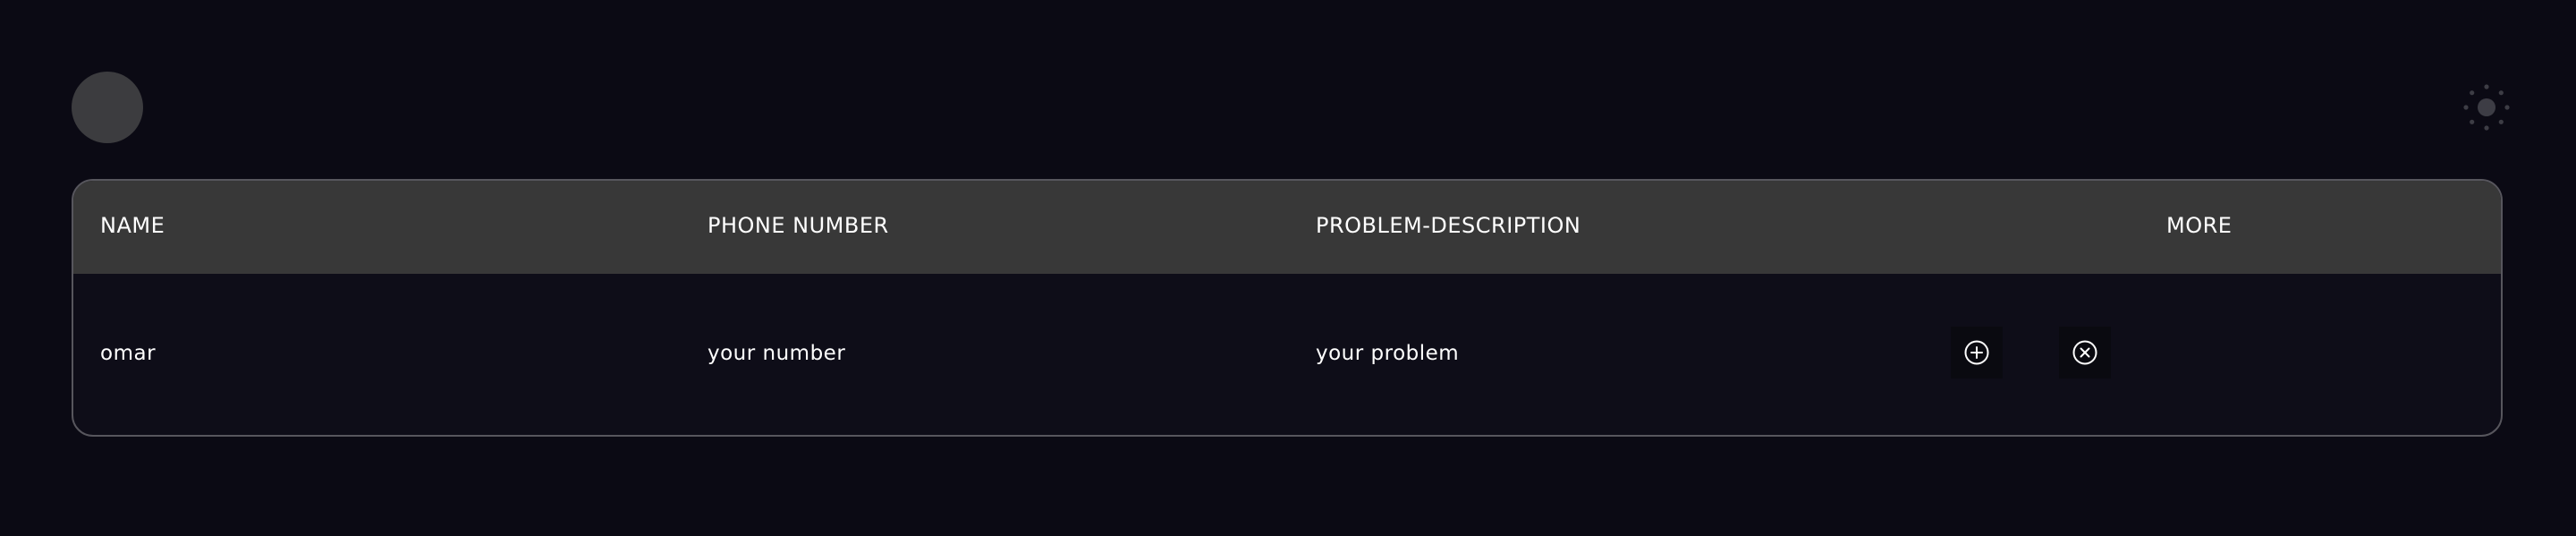  What do you see at coordinates (107, 108) in the screenshot?
I see `avatar` at bounding box center [107, 108].